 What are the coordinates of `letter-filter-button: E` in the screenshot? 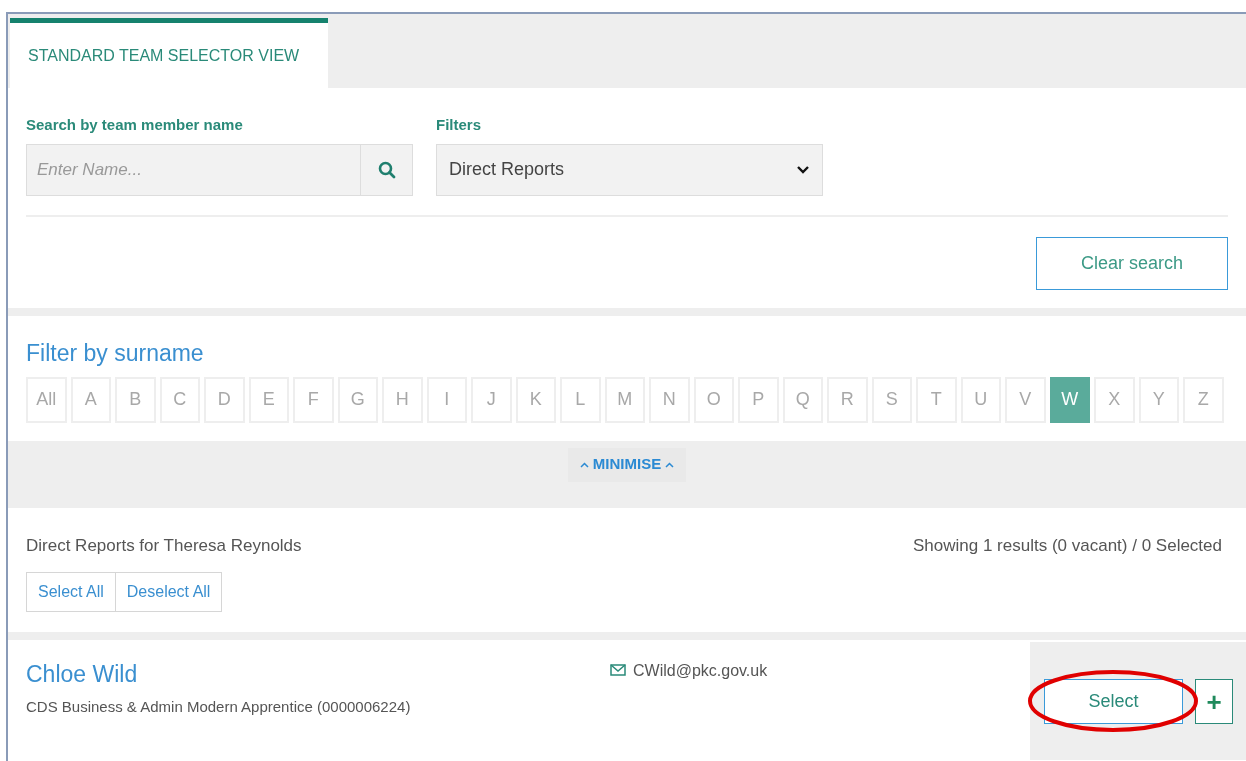 It's located at (268, 399).